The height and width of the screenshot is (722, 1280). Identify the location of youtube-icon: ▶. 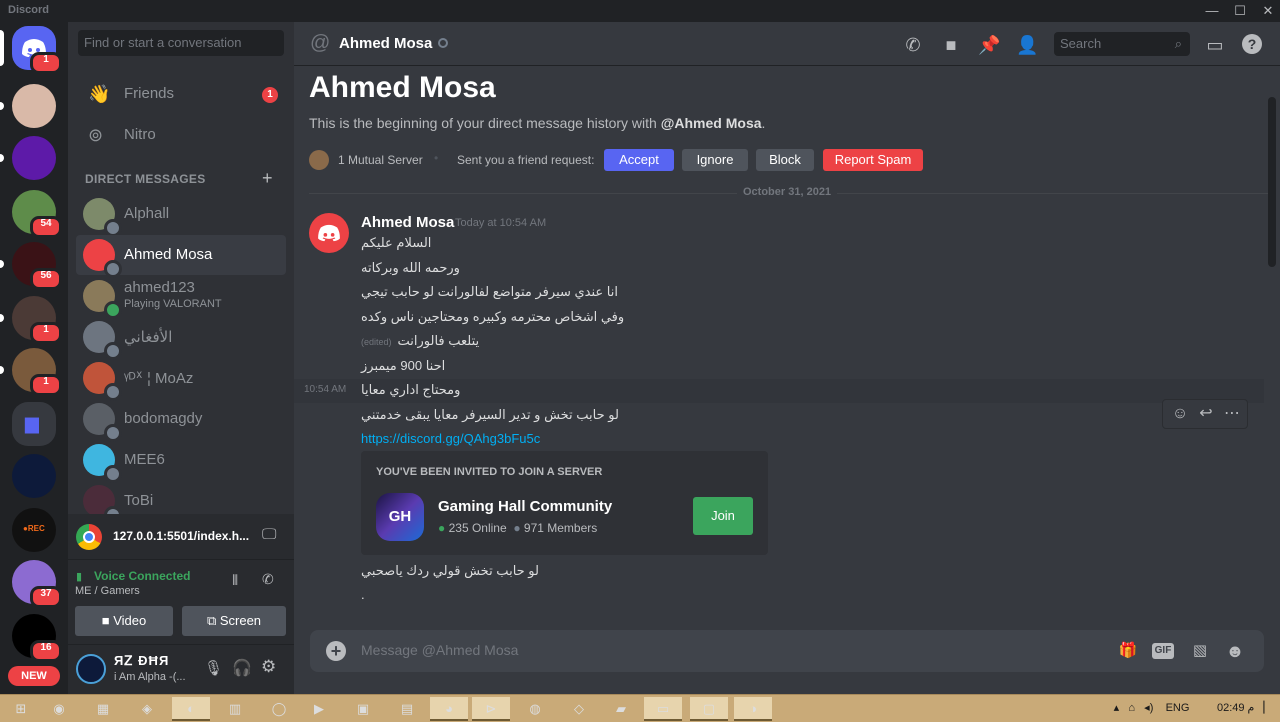
(319, 709).